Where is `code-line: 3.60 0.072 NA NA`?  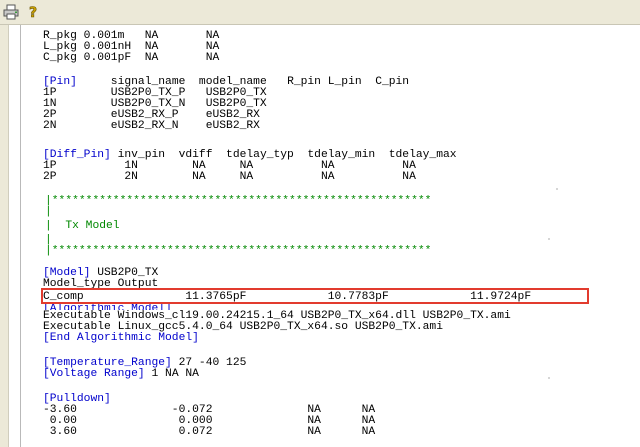
code-line: 3.60 0.072 NA NA is located at coordinates (209, 432).